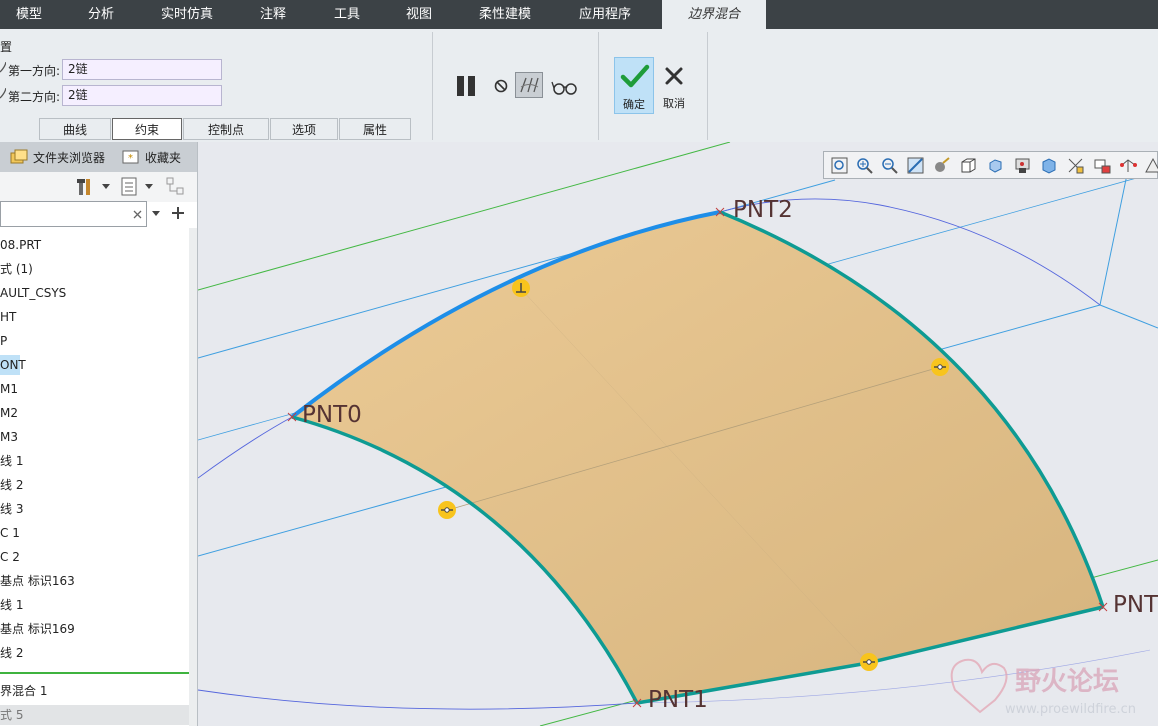 This screenshot has width=1158, height=726. Describe the element at coordinates (763, 210) in the screenshot. I see `point-label-pnt2: PNT2` at that location.